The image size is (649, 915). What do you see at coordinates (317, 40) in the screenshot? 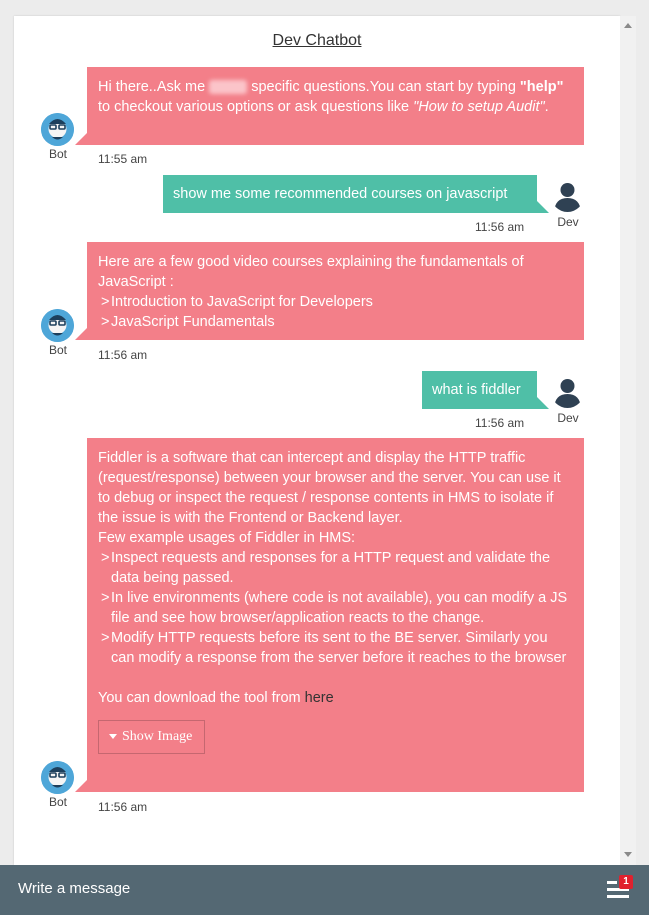
I see `chat-title: Dev Chatbot` at bounding box center [317, 40].